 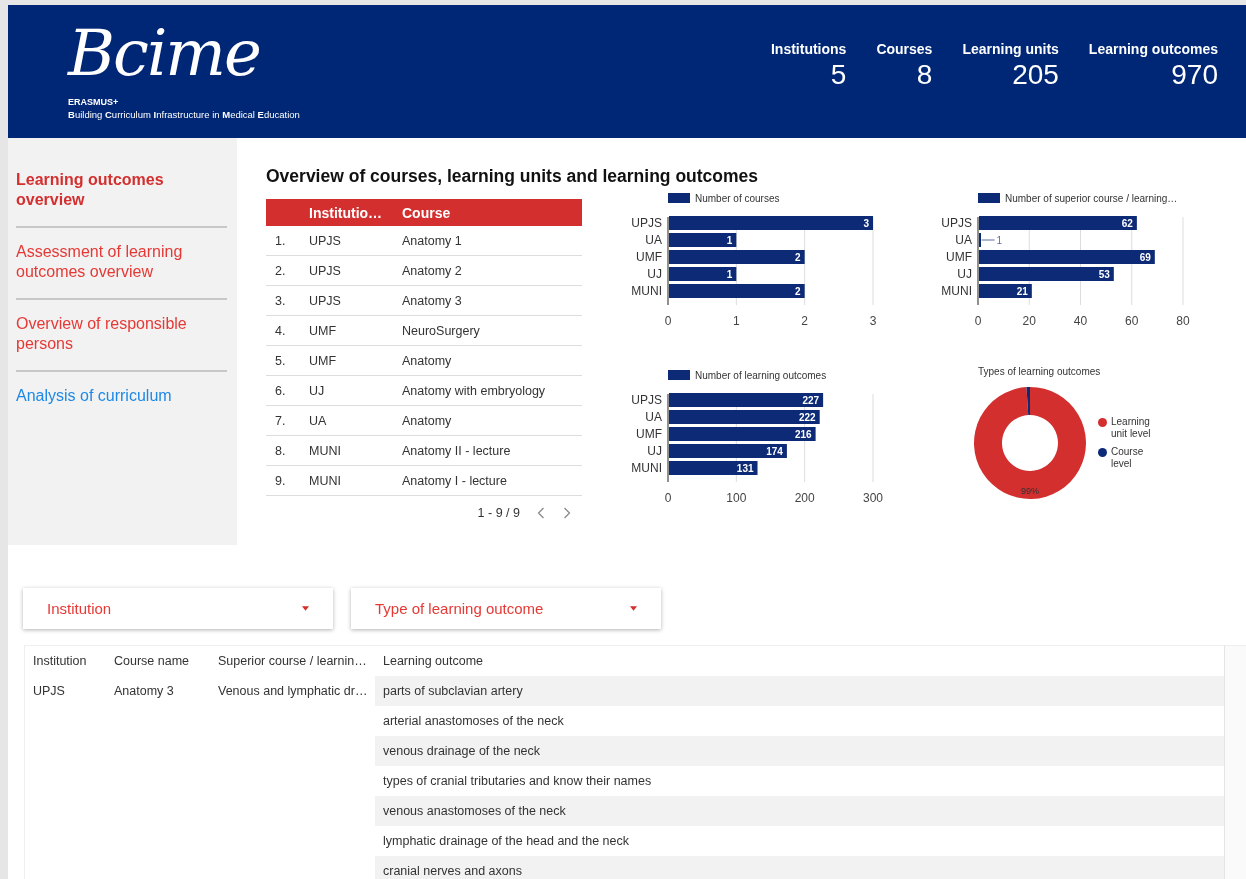 I want to click on table-cell-text: Anatomy 1, so click(x=432, y=240).